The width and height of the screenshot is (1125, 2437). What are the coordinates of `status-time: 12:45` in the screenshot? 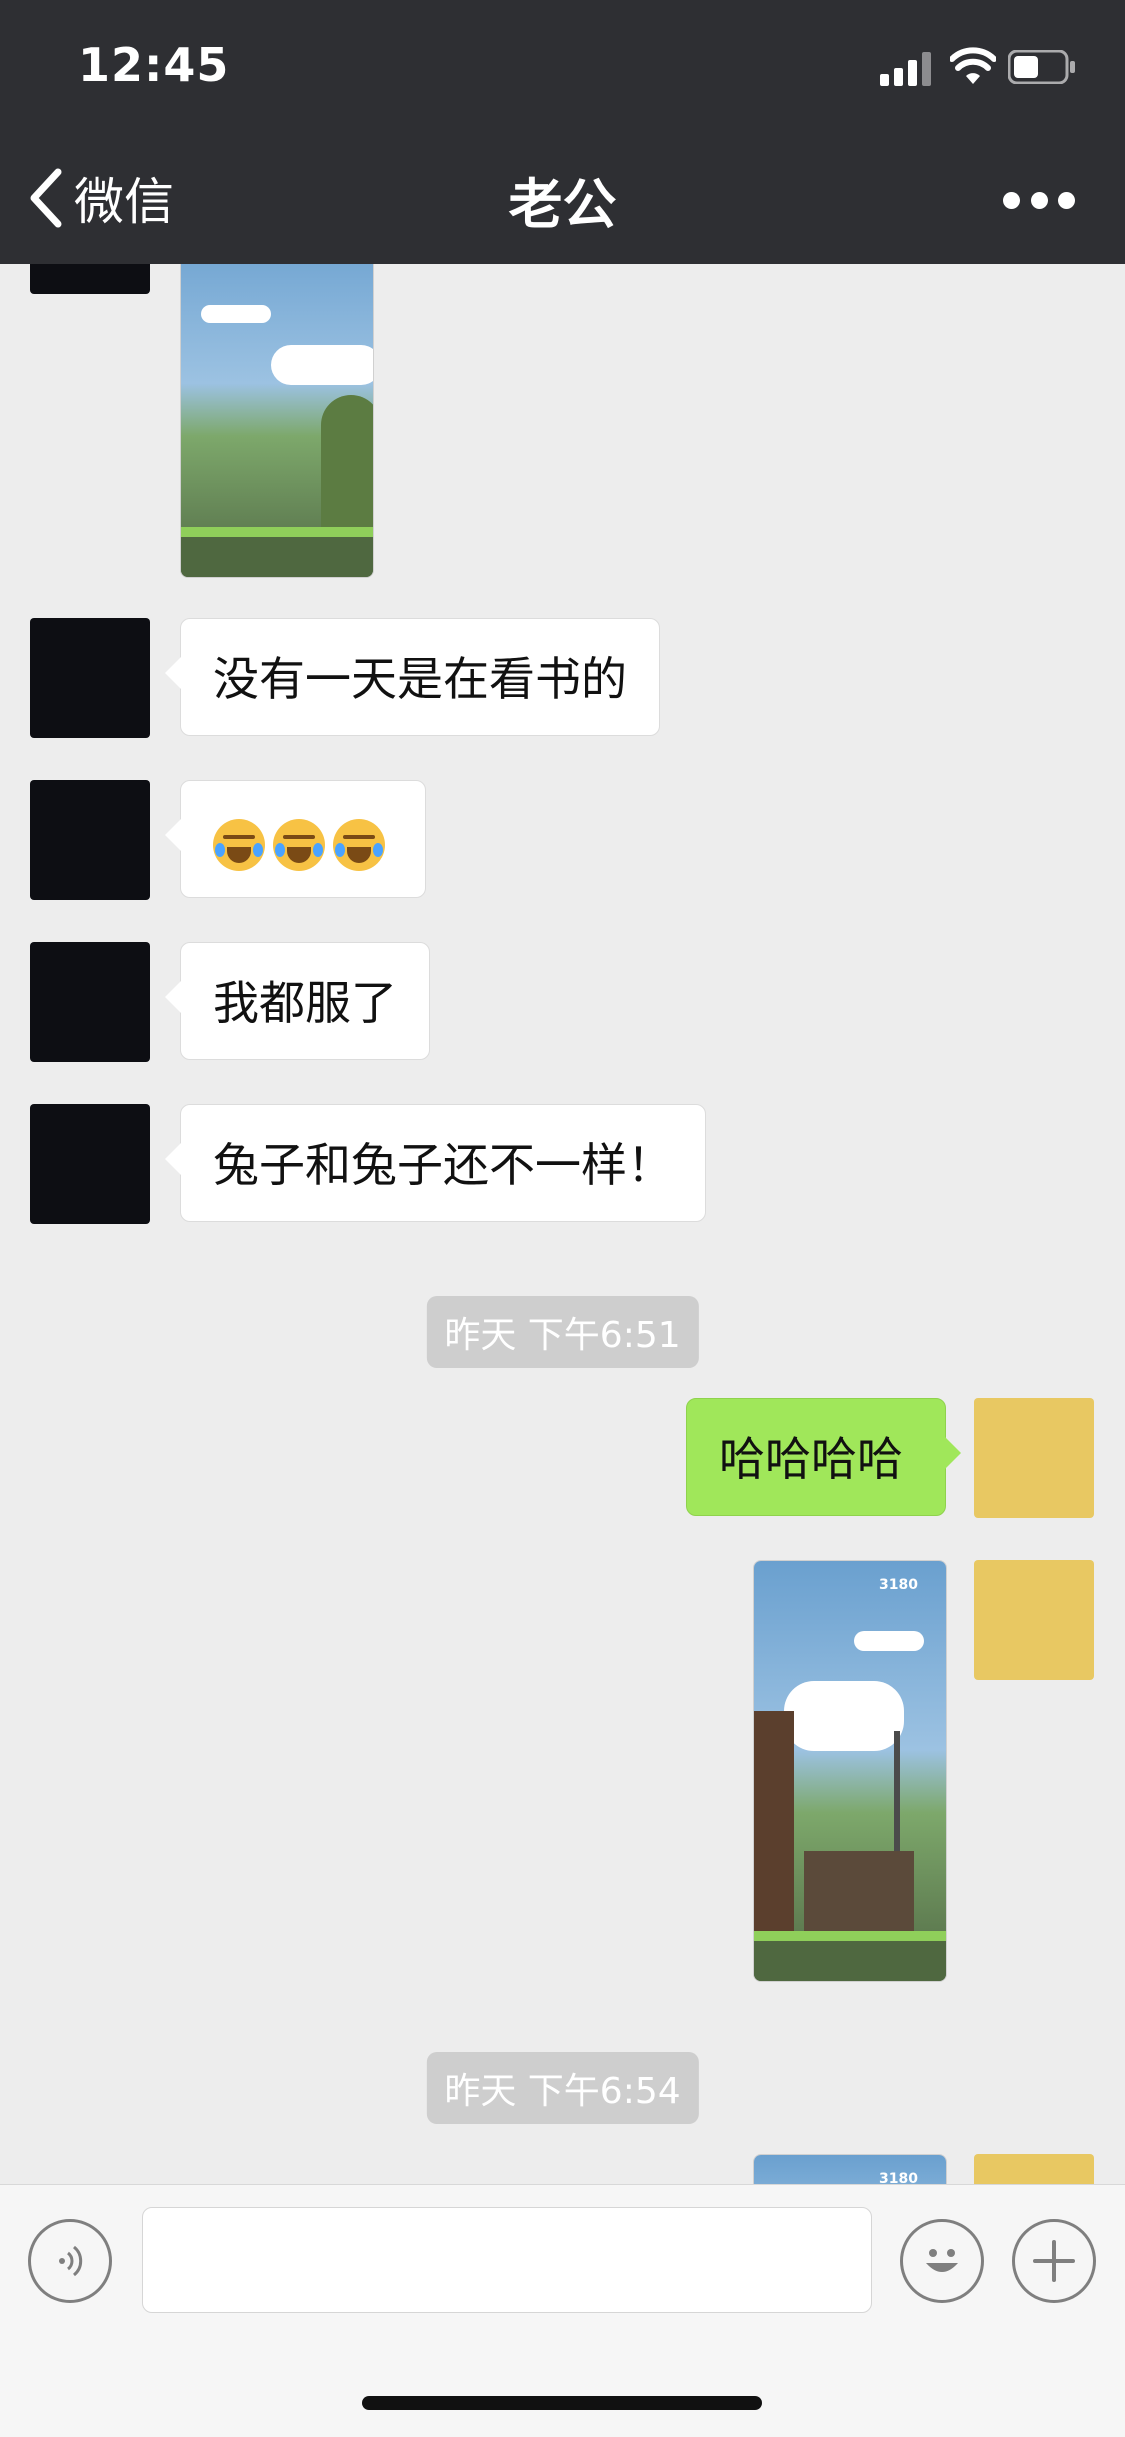 It's located at (154, 65).